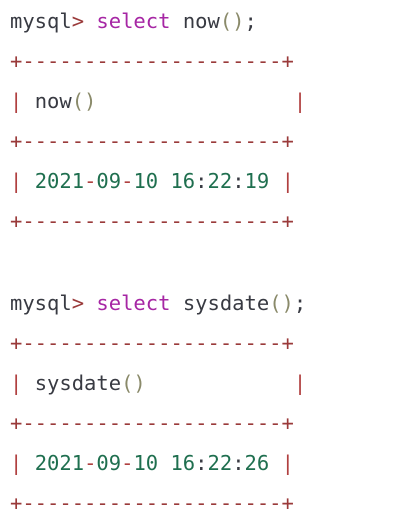 This screenshot has width=417, height=532. Describe the element at coordinates (257, 463) in the screenshot. I see `result-second: 26` at that location.